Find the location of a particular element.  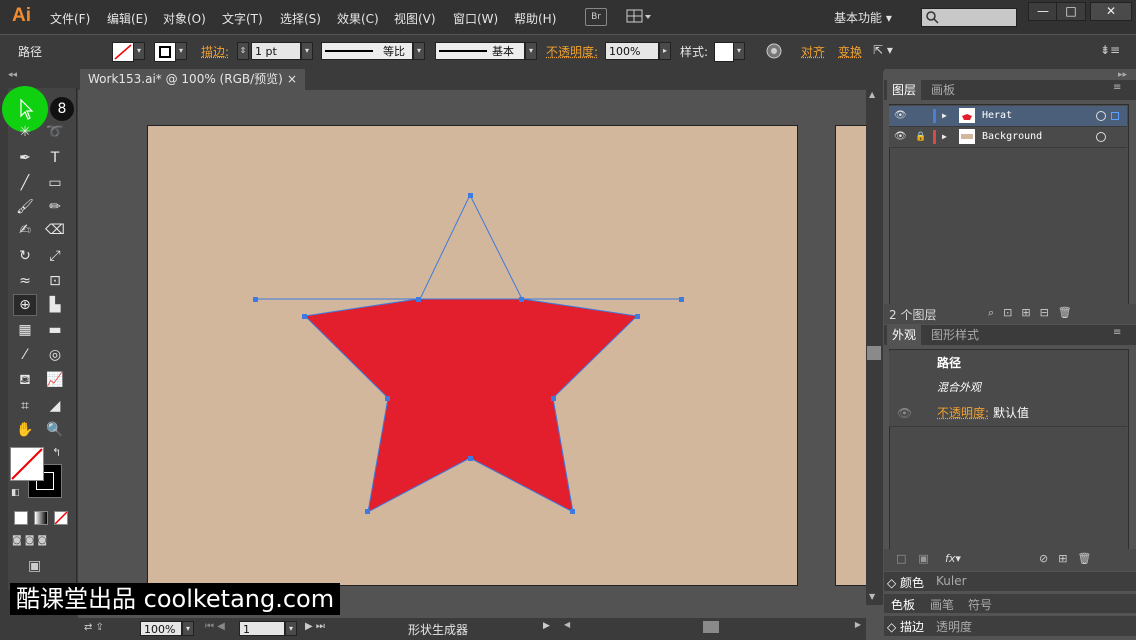

tab-color: ◇ 颜色 is located at coordinates (905, 582).